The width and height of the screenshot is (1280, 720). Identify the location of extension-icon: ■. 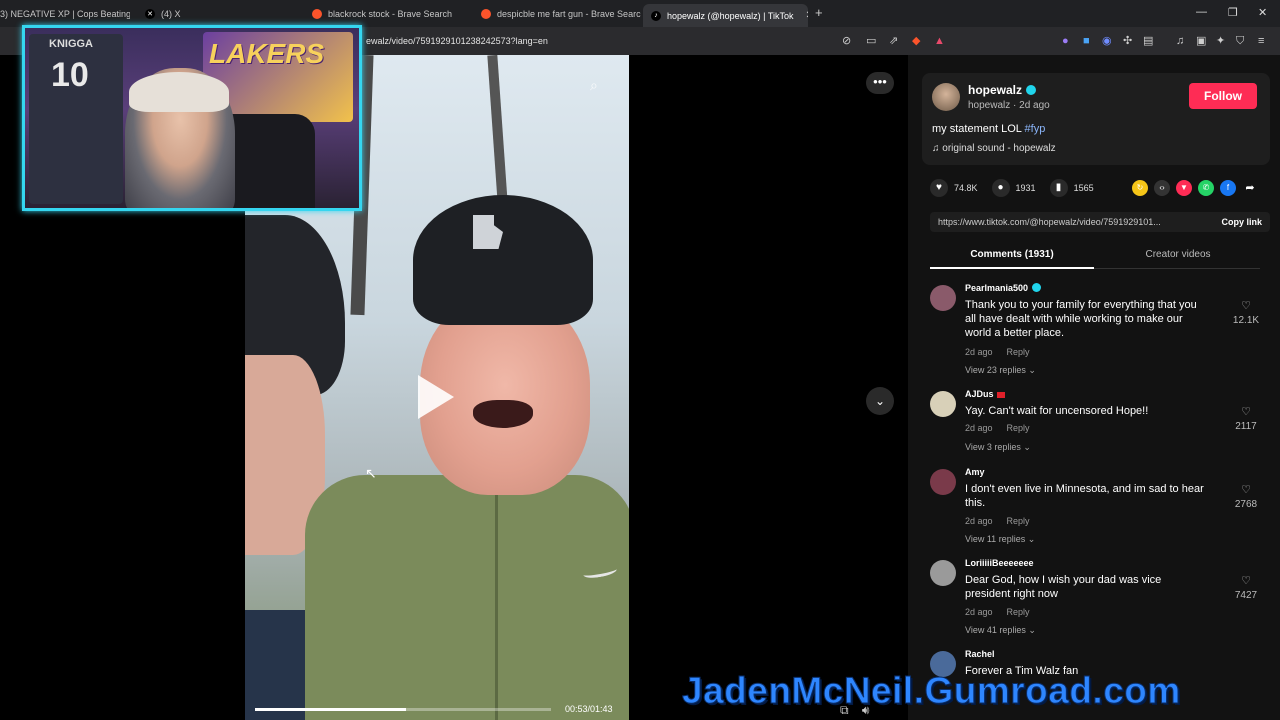
(1086, 41).